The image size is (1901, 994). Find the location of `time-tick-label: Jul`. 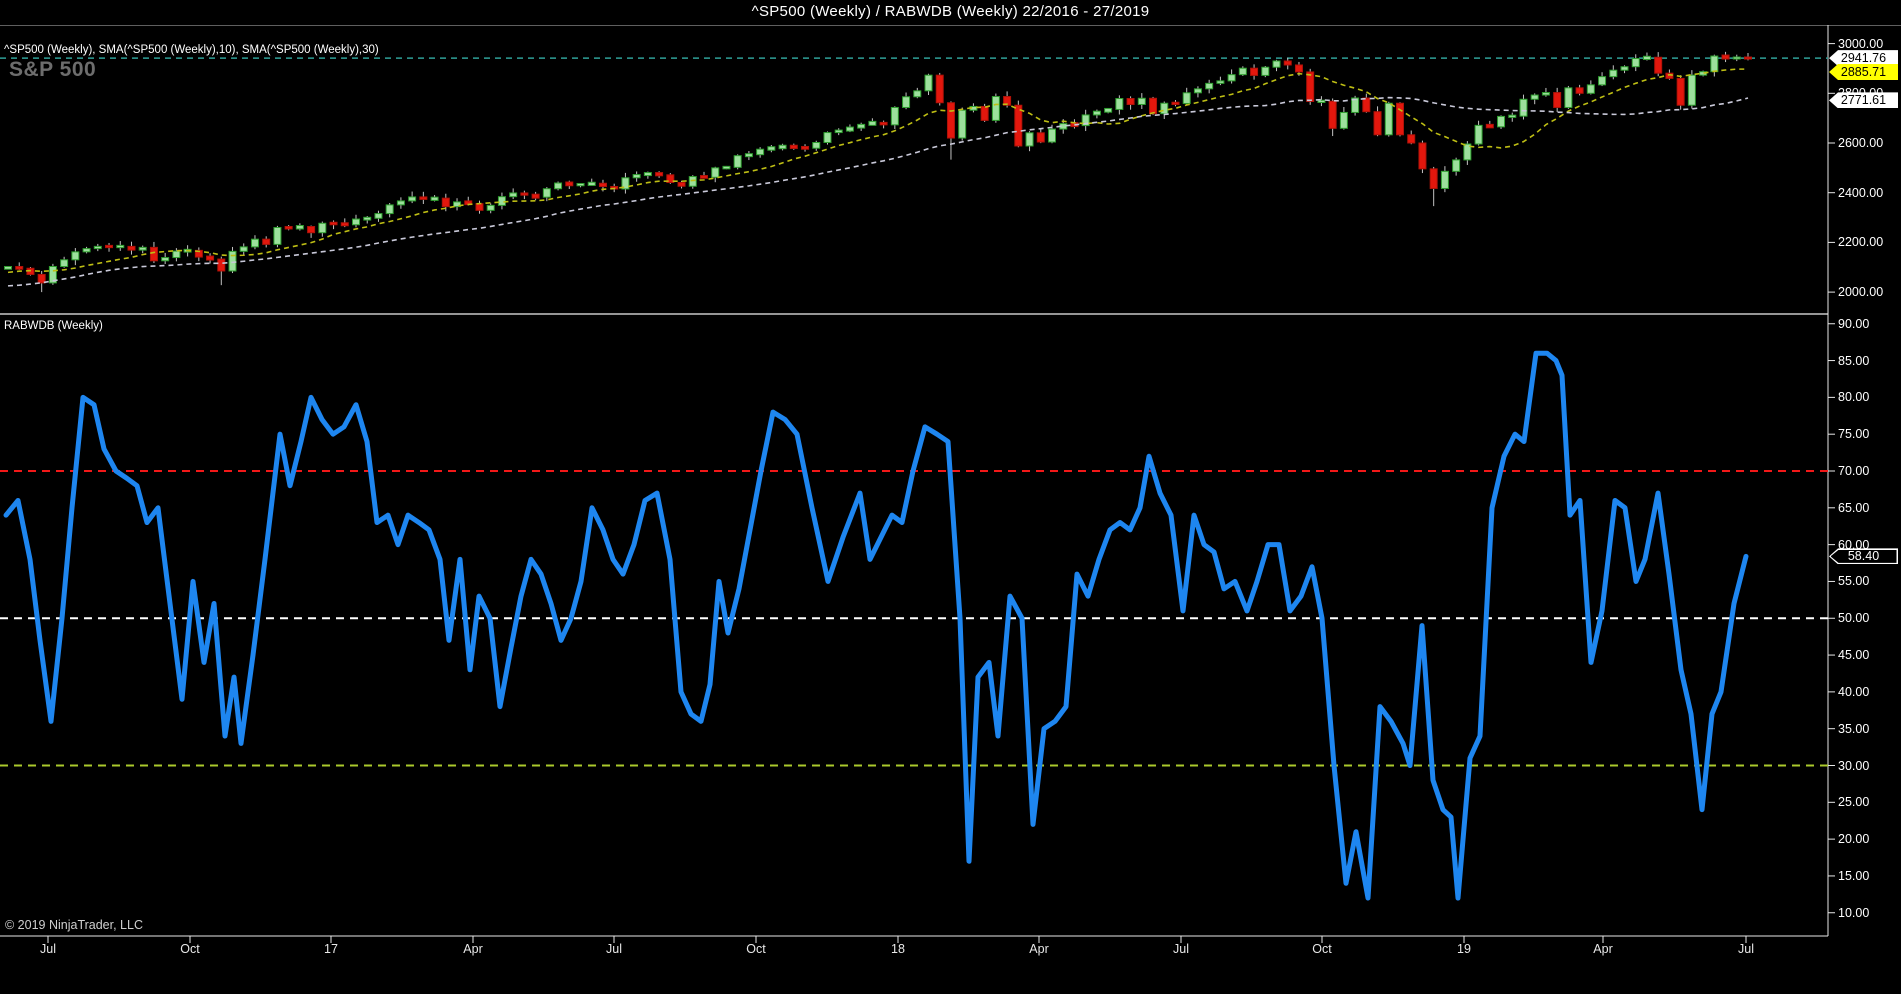

time-tick-label: Jul is located at coordinates (48, 949).